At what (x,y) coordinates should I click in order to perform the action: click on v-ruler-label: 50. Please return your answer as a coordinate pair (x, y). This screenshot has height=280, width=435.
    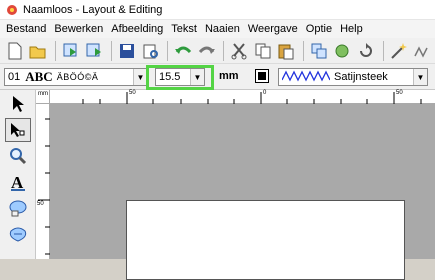
    Looking at the image, I should click on (40, 204).